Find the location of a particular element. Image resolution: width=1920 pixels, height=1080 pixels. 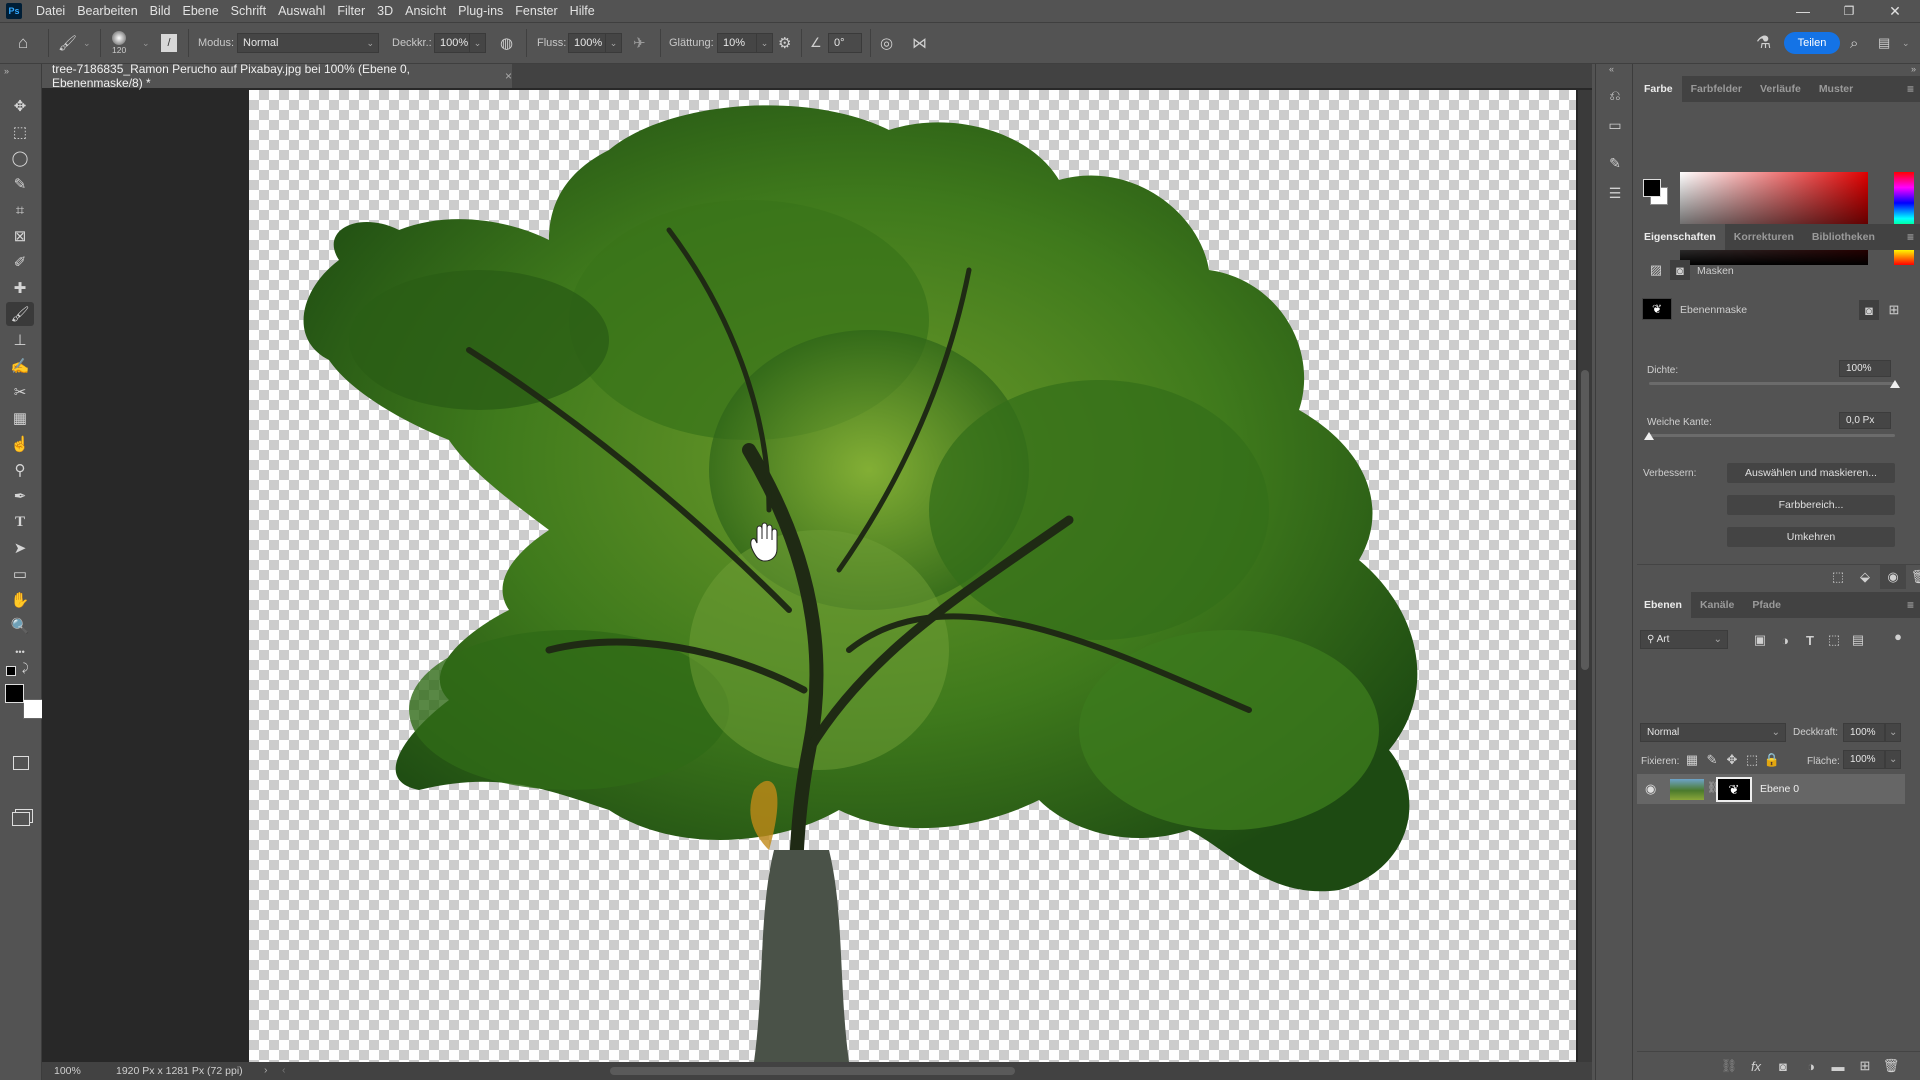

quick-selection-tool-icon: ✎ is located at coordinates (20, 184).